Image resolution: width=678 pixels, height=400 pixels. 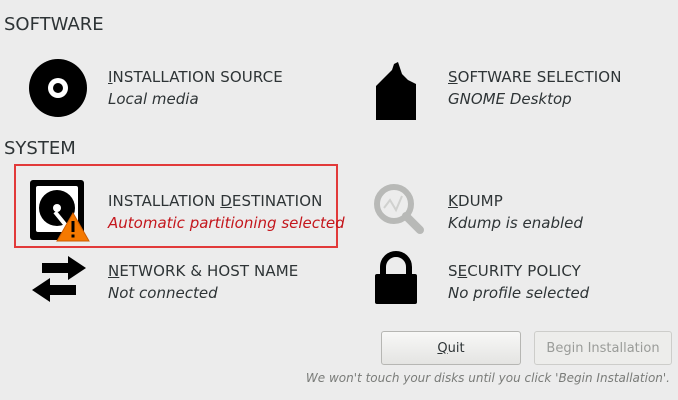 What do you see at coordinates (203, 271) in the screenshot?
I see `spoke-title: NETWORK & HOST NAME` at bounding box center [203, 271].